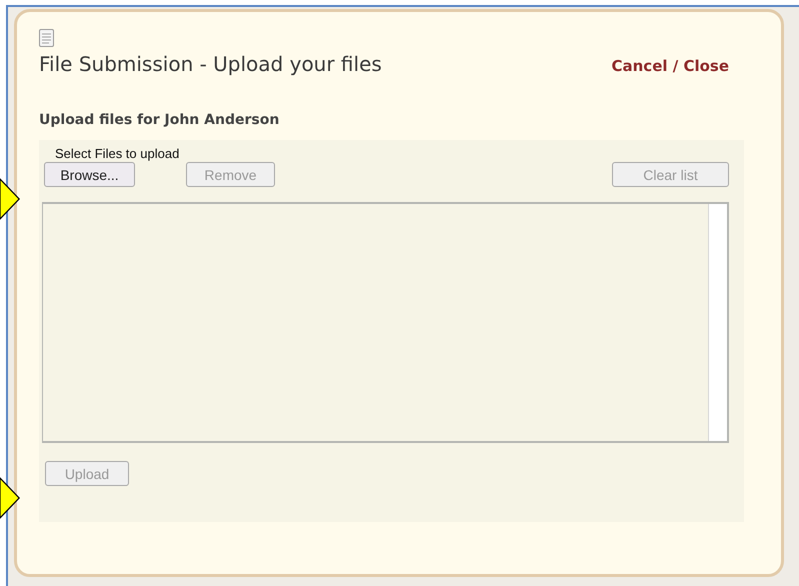  I want to click on select-files-label: Select Files to upload, so click(117, 153).